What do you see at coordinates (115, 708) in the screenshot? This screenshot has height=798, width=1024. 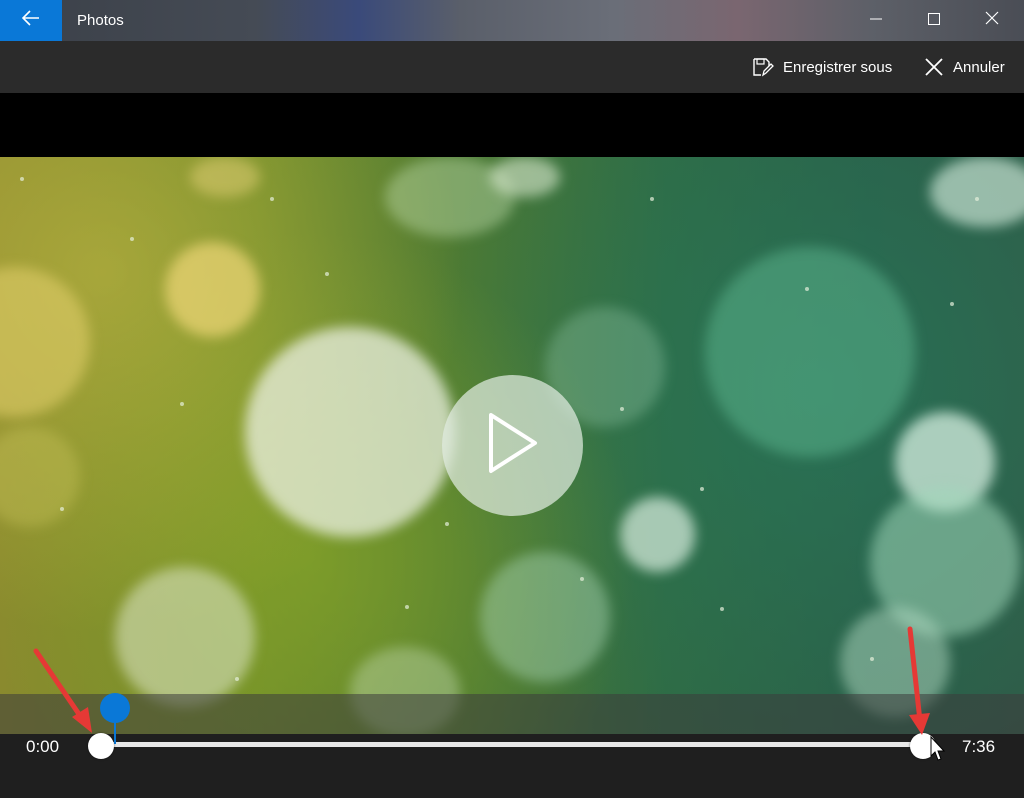 I see `playhead-handle` at bounding box center [115, 708].